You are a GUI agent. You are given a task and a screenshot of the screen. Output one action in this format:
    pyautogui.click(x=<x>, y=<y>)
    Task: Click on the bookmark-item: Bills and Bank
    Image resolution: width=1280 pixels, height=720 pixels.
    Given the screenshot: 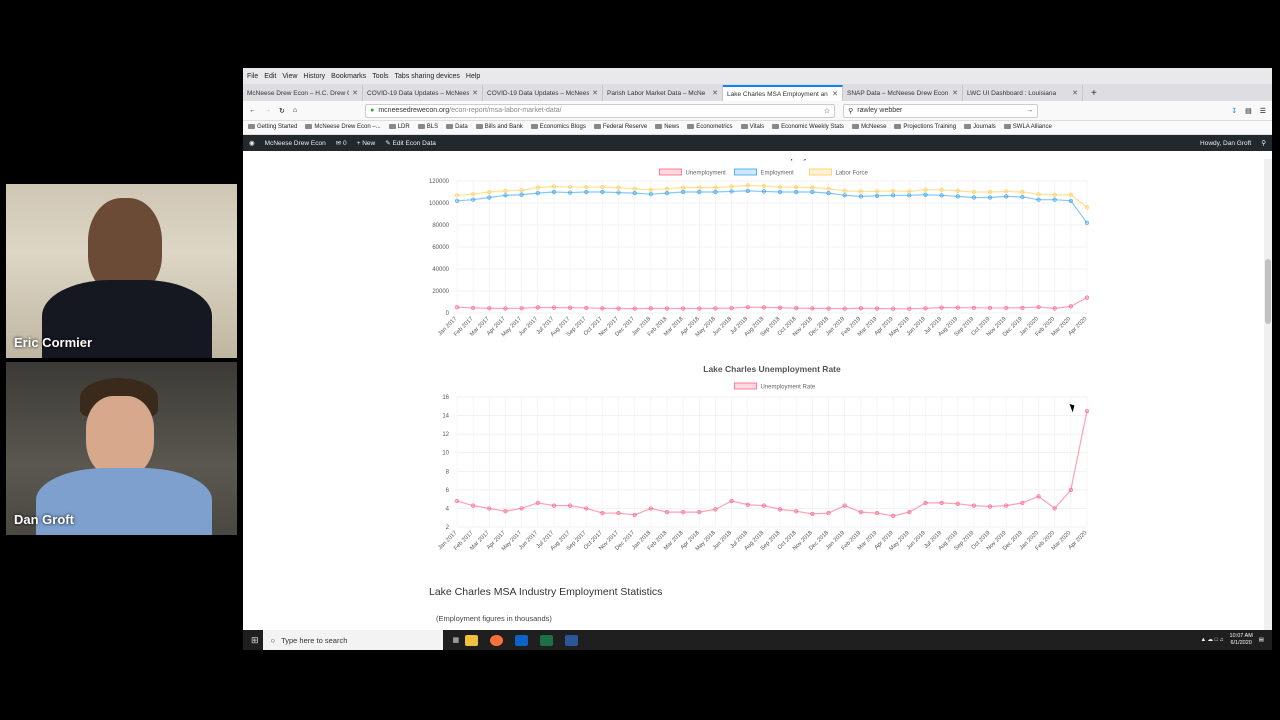 What is the action you would take?
    pyautogui.click(x=499, y=127)
    